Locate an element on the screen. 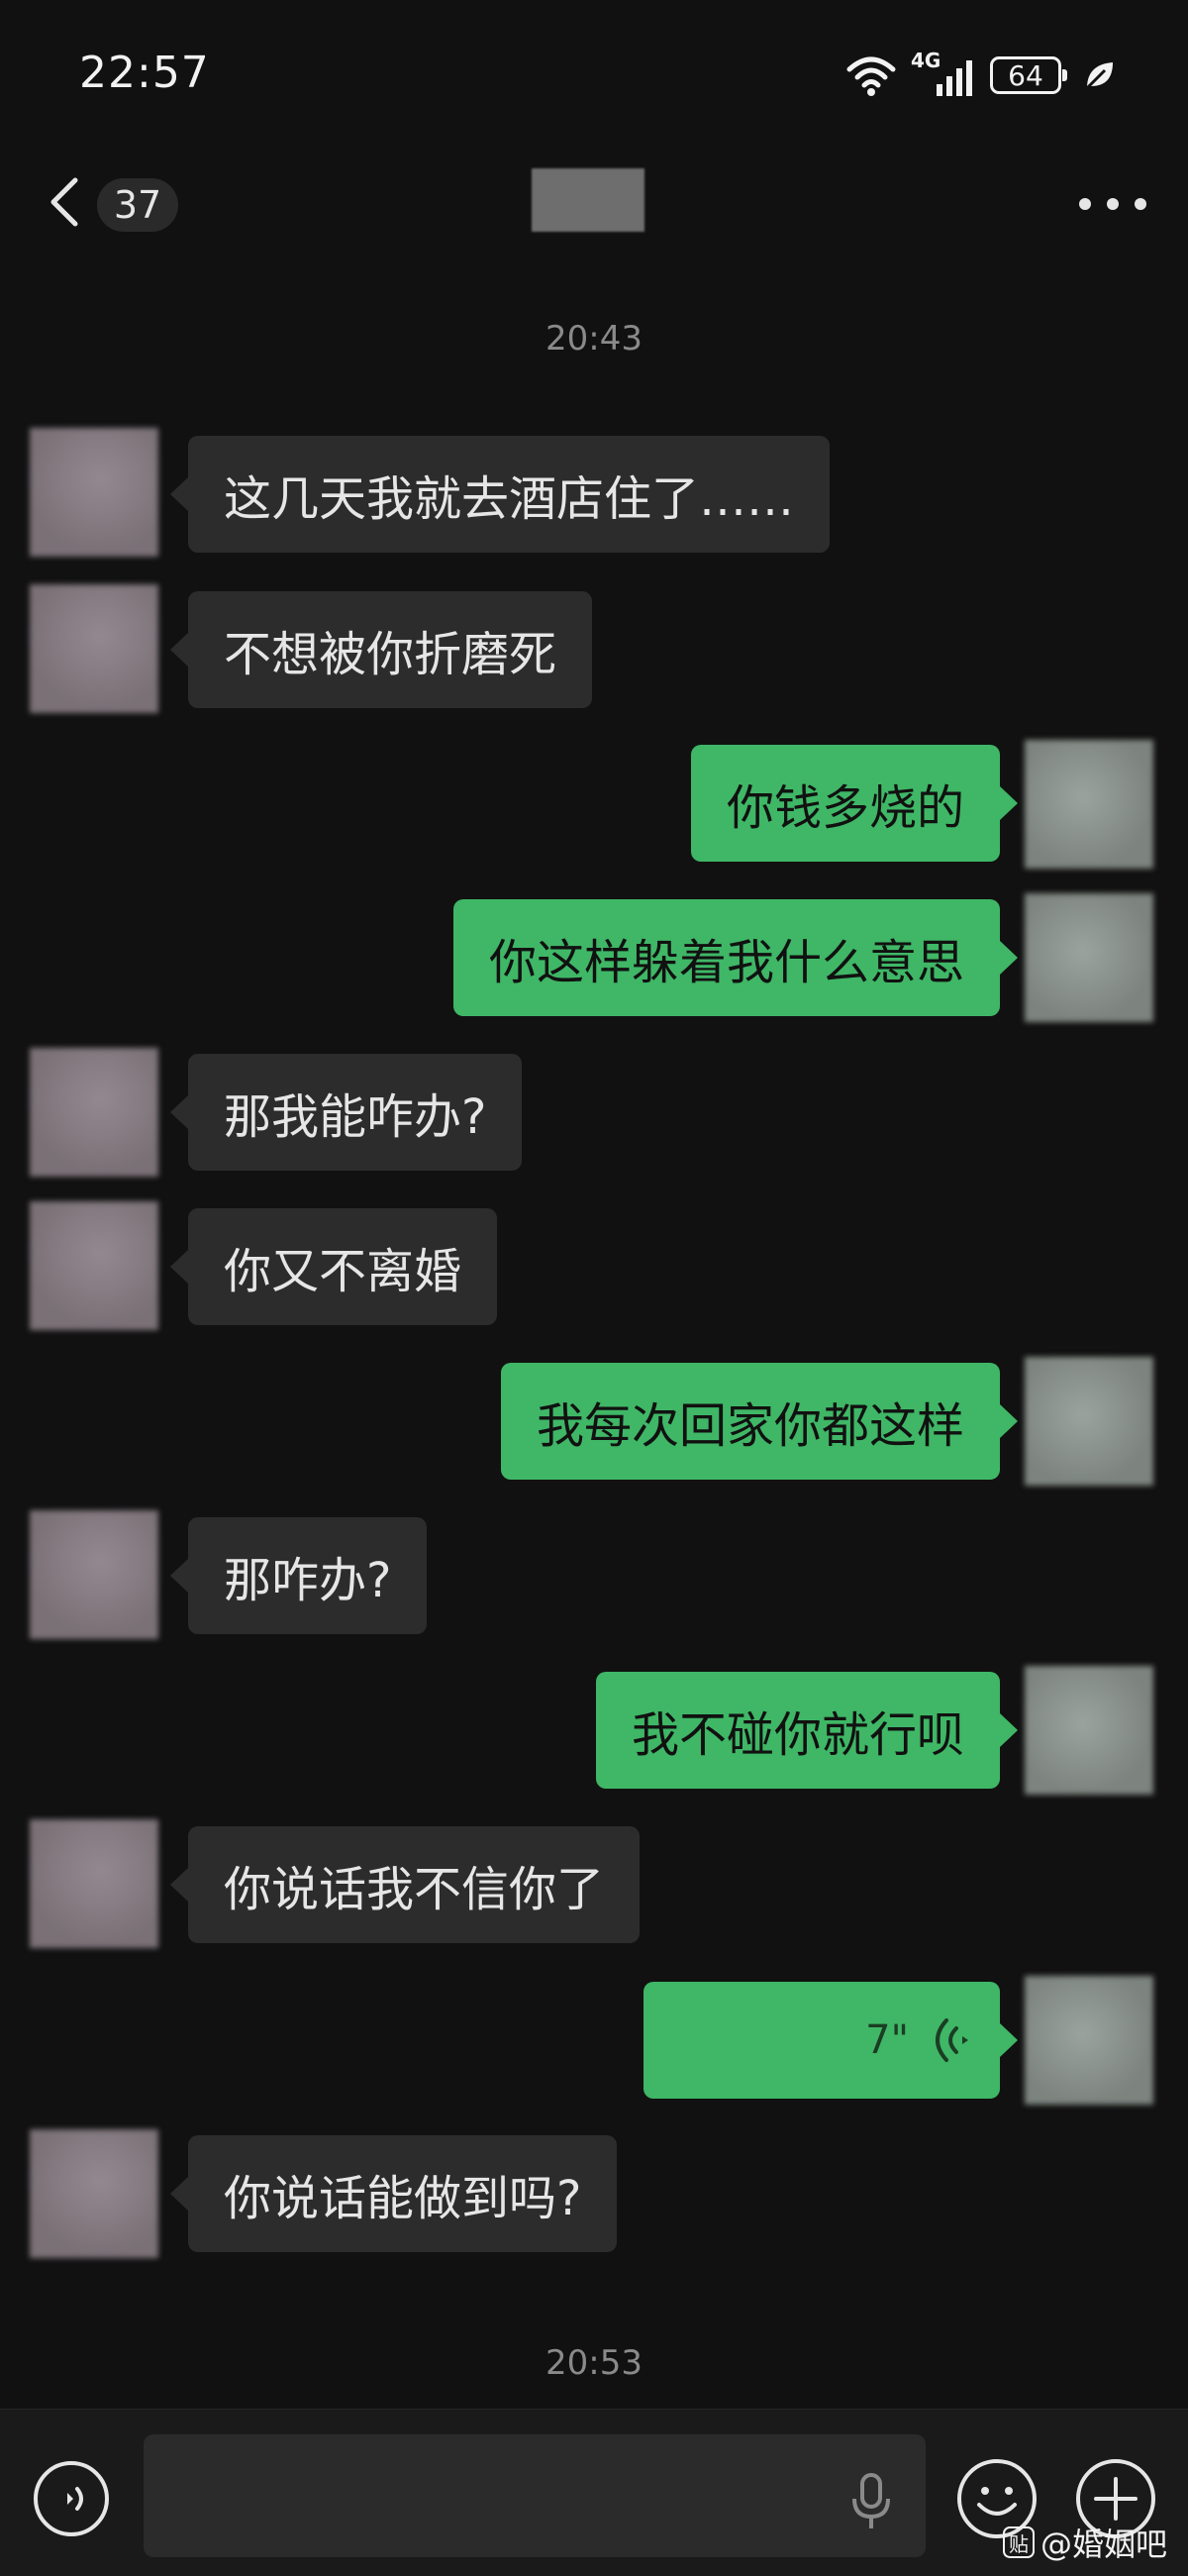 The width and height of the screenshot is (1188, 2576). message-bubble-outgoing: 你这样躲着我什么意思 is located at coordinates (735, 957).